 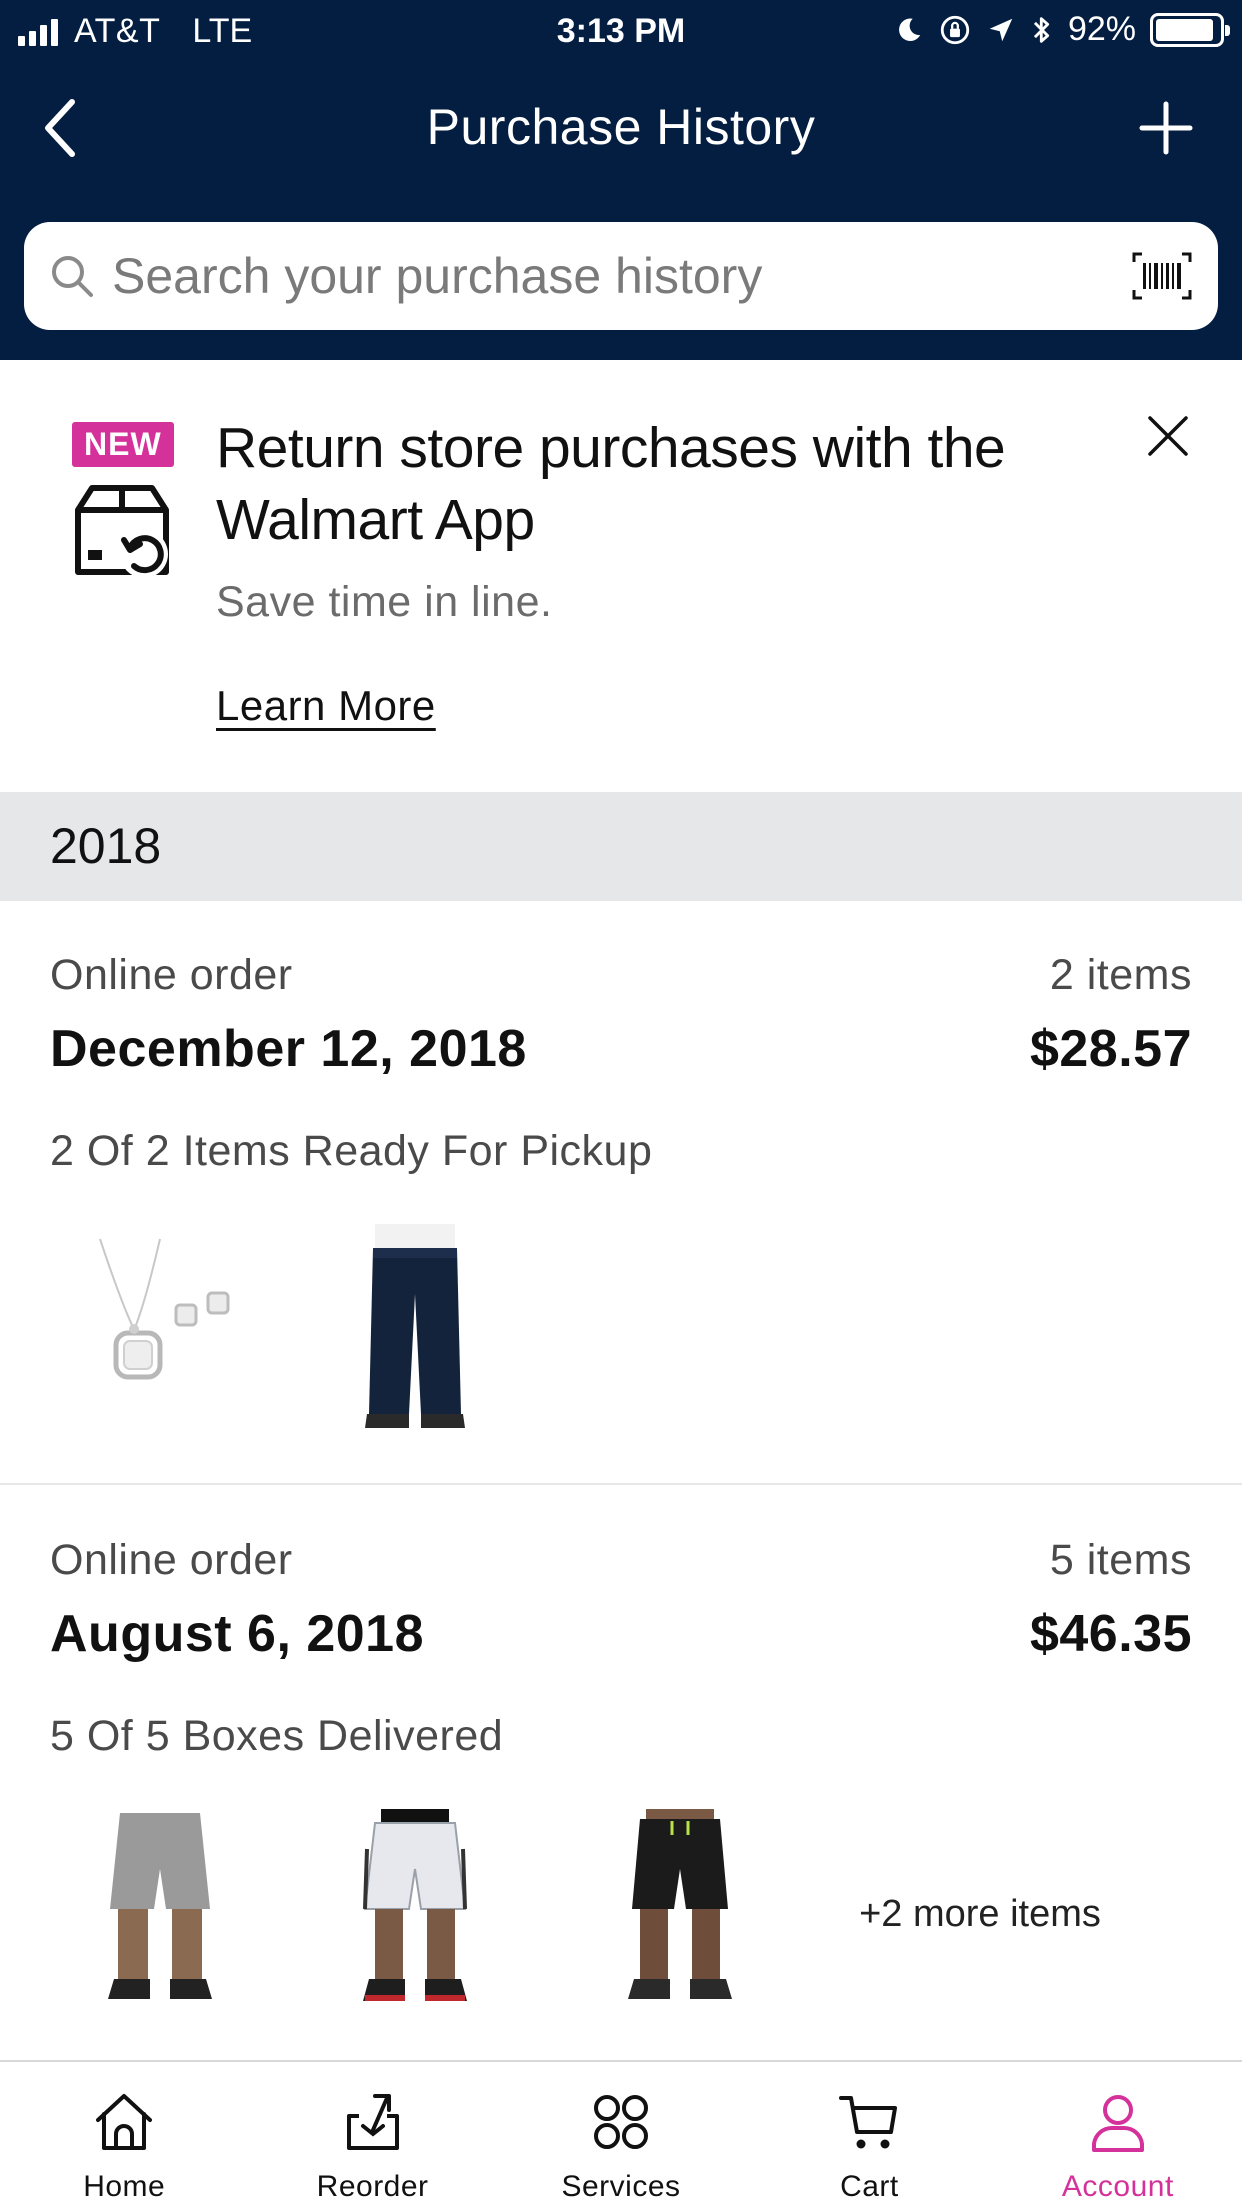 What do you see at coordinates (415, 1914) in the screenshot?
I see `product-thumbnail-white-shorts` at bounding box center [415, 1914].